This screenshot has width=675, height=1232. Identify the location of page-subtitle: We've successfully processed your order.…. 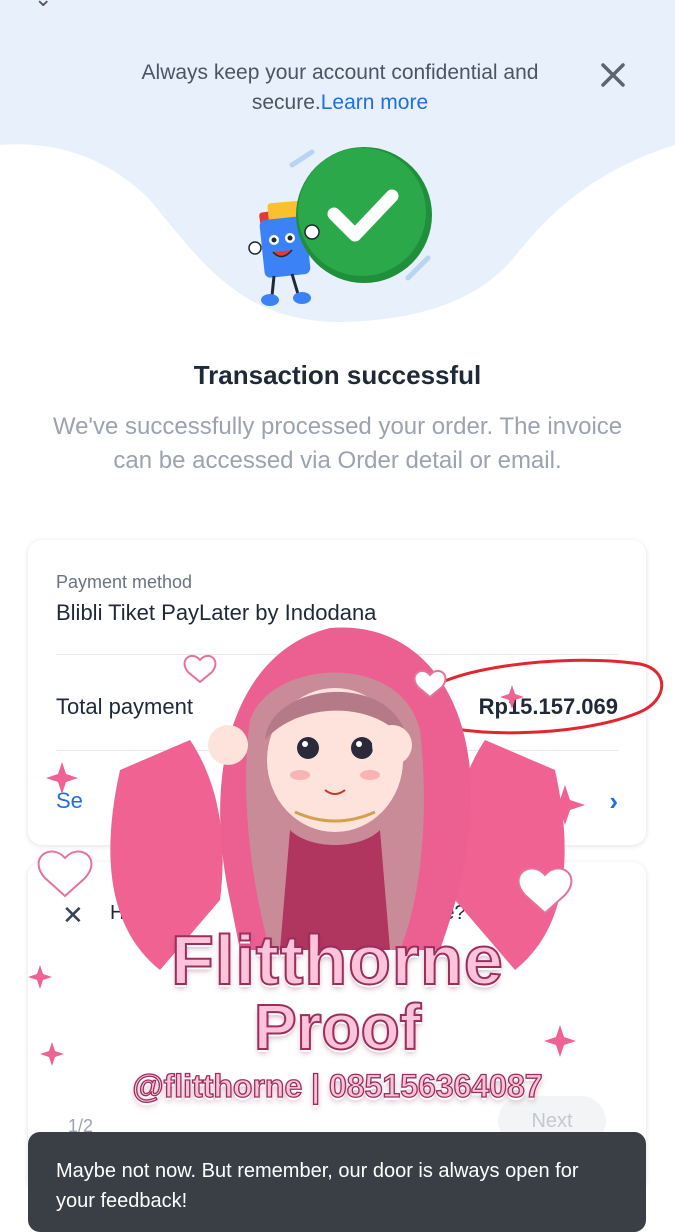
(337, 443).